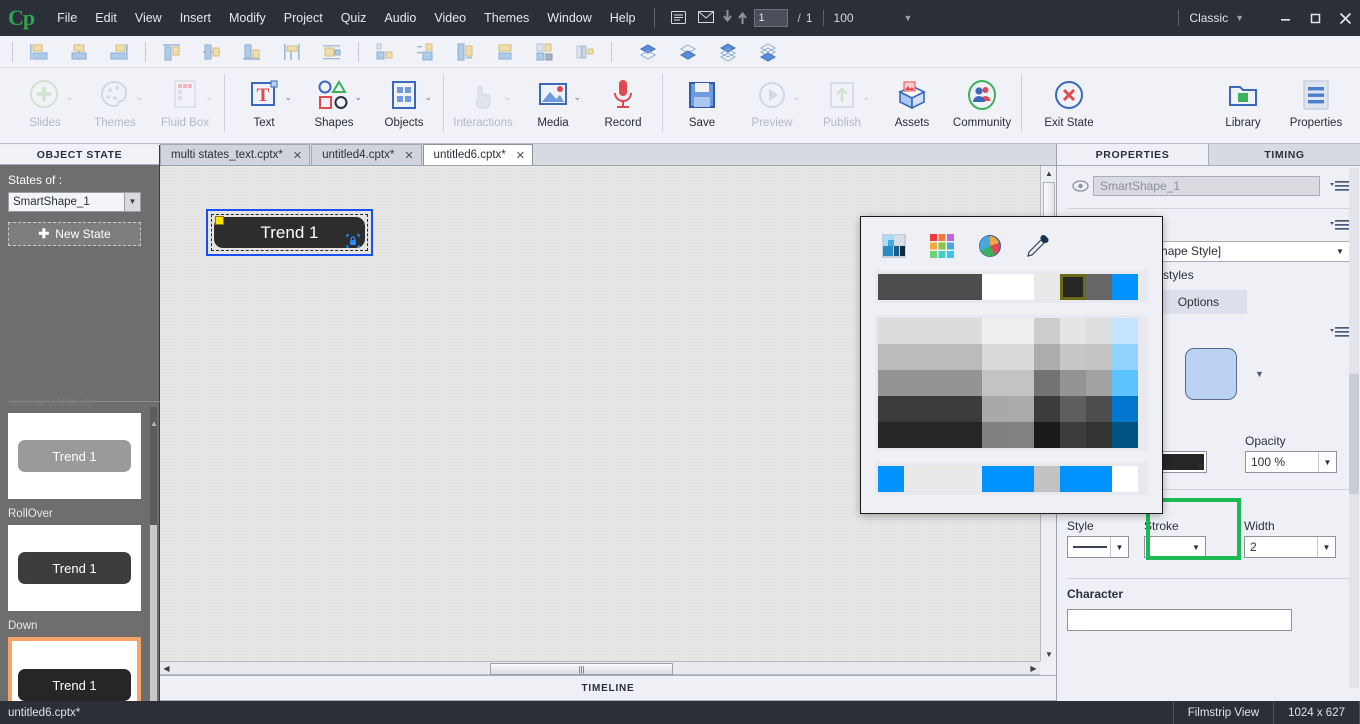 The image size is (1360, 724). I want to click on objects-button: ⌄ Objects, so click(404, 104).